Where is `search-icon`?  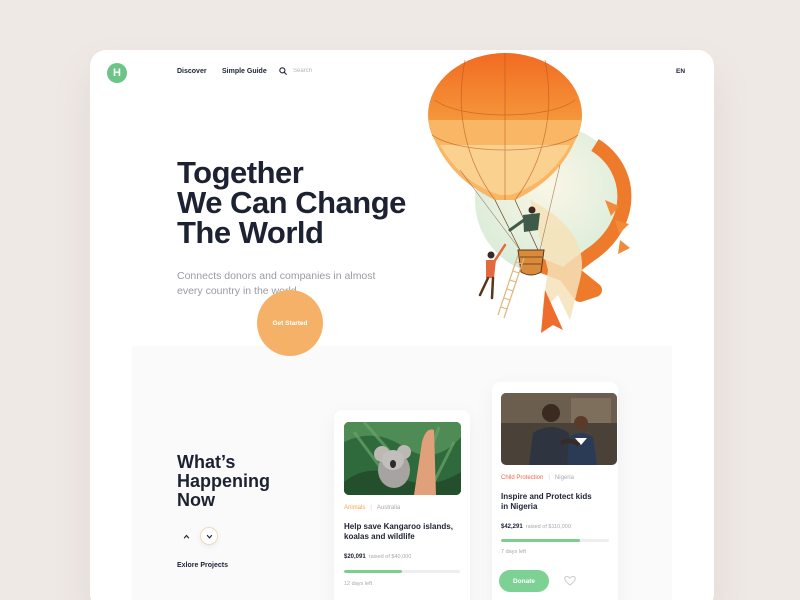 search-icon is located at coordinates (283, 71).